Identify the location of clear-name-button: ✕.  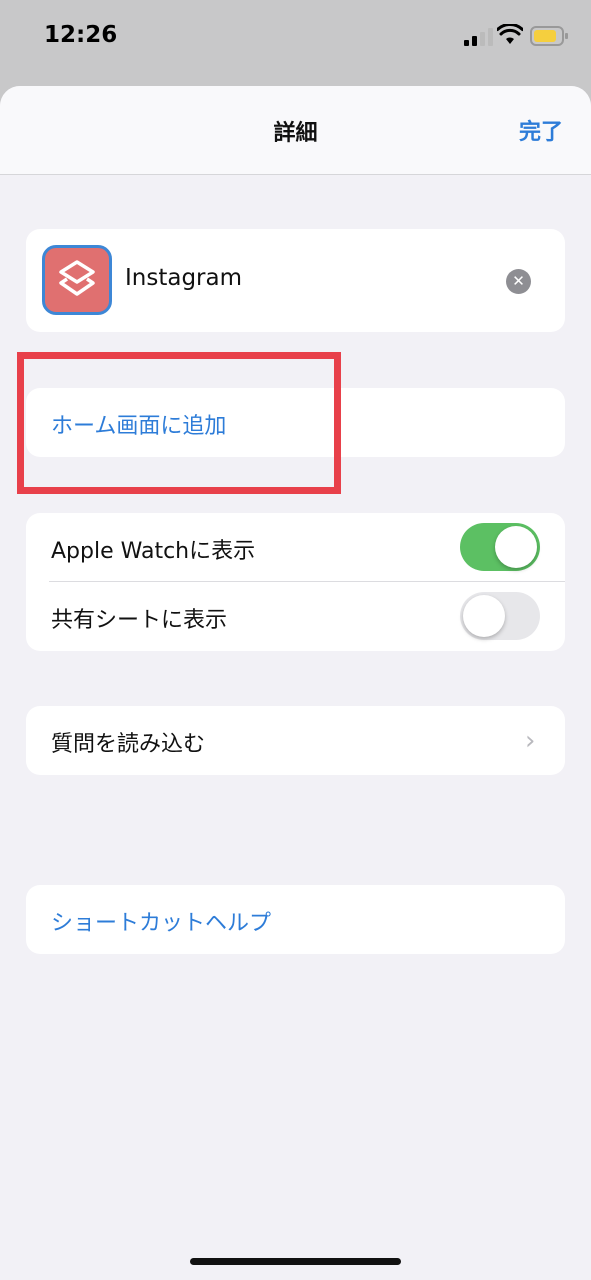
(518, 281).